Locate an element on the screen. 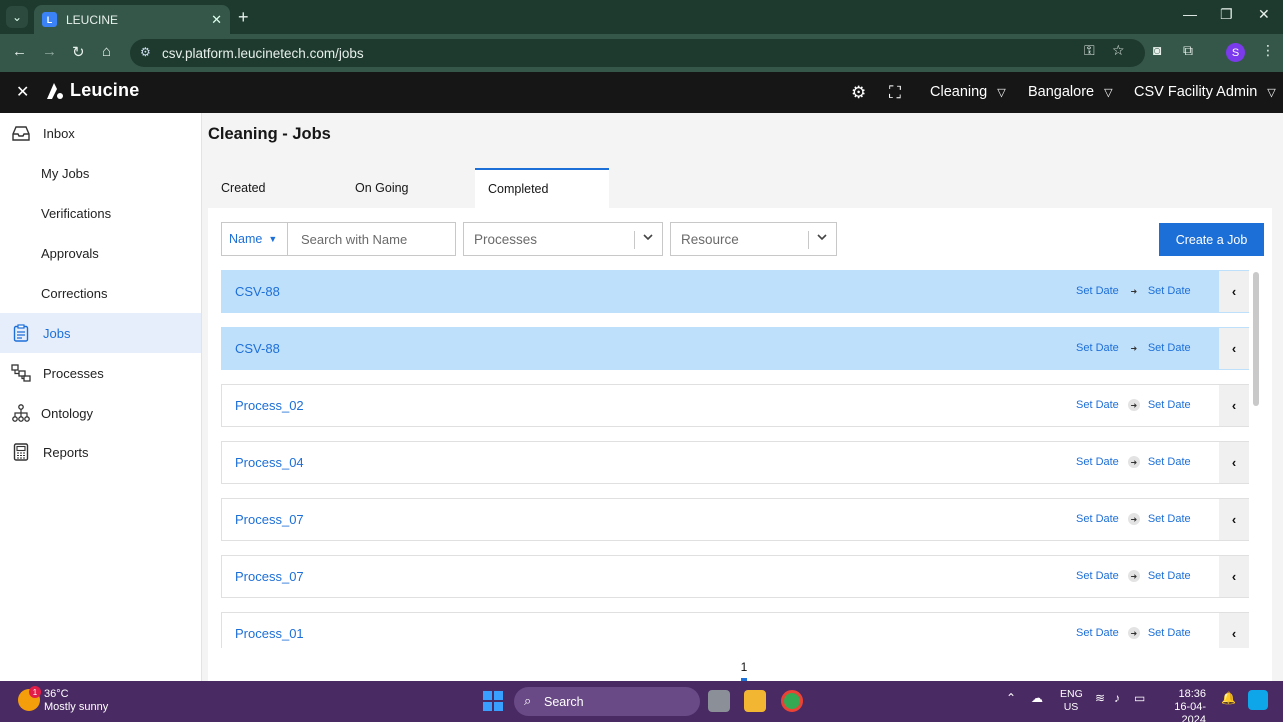 Image resolution: width=1283 pixels, height=722 pixels. restore-icon: ❐ is located at coordinates (1226, 14).